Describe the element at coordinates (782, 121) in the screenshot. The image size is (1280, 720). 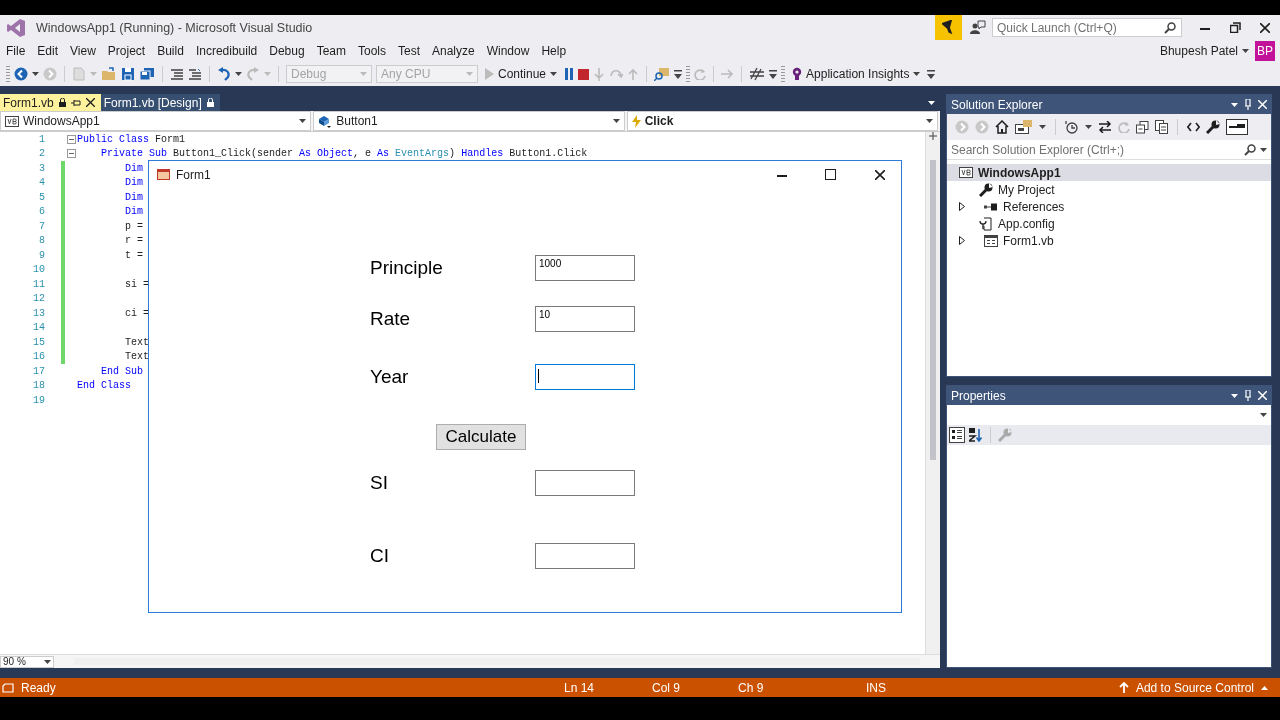
I see `dropdown: Click` at that location.